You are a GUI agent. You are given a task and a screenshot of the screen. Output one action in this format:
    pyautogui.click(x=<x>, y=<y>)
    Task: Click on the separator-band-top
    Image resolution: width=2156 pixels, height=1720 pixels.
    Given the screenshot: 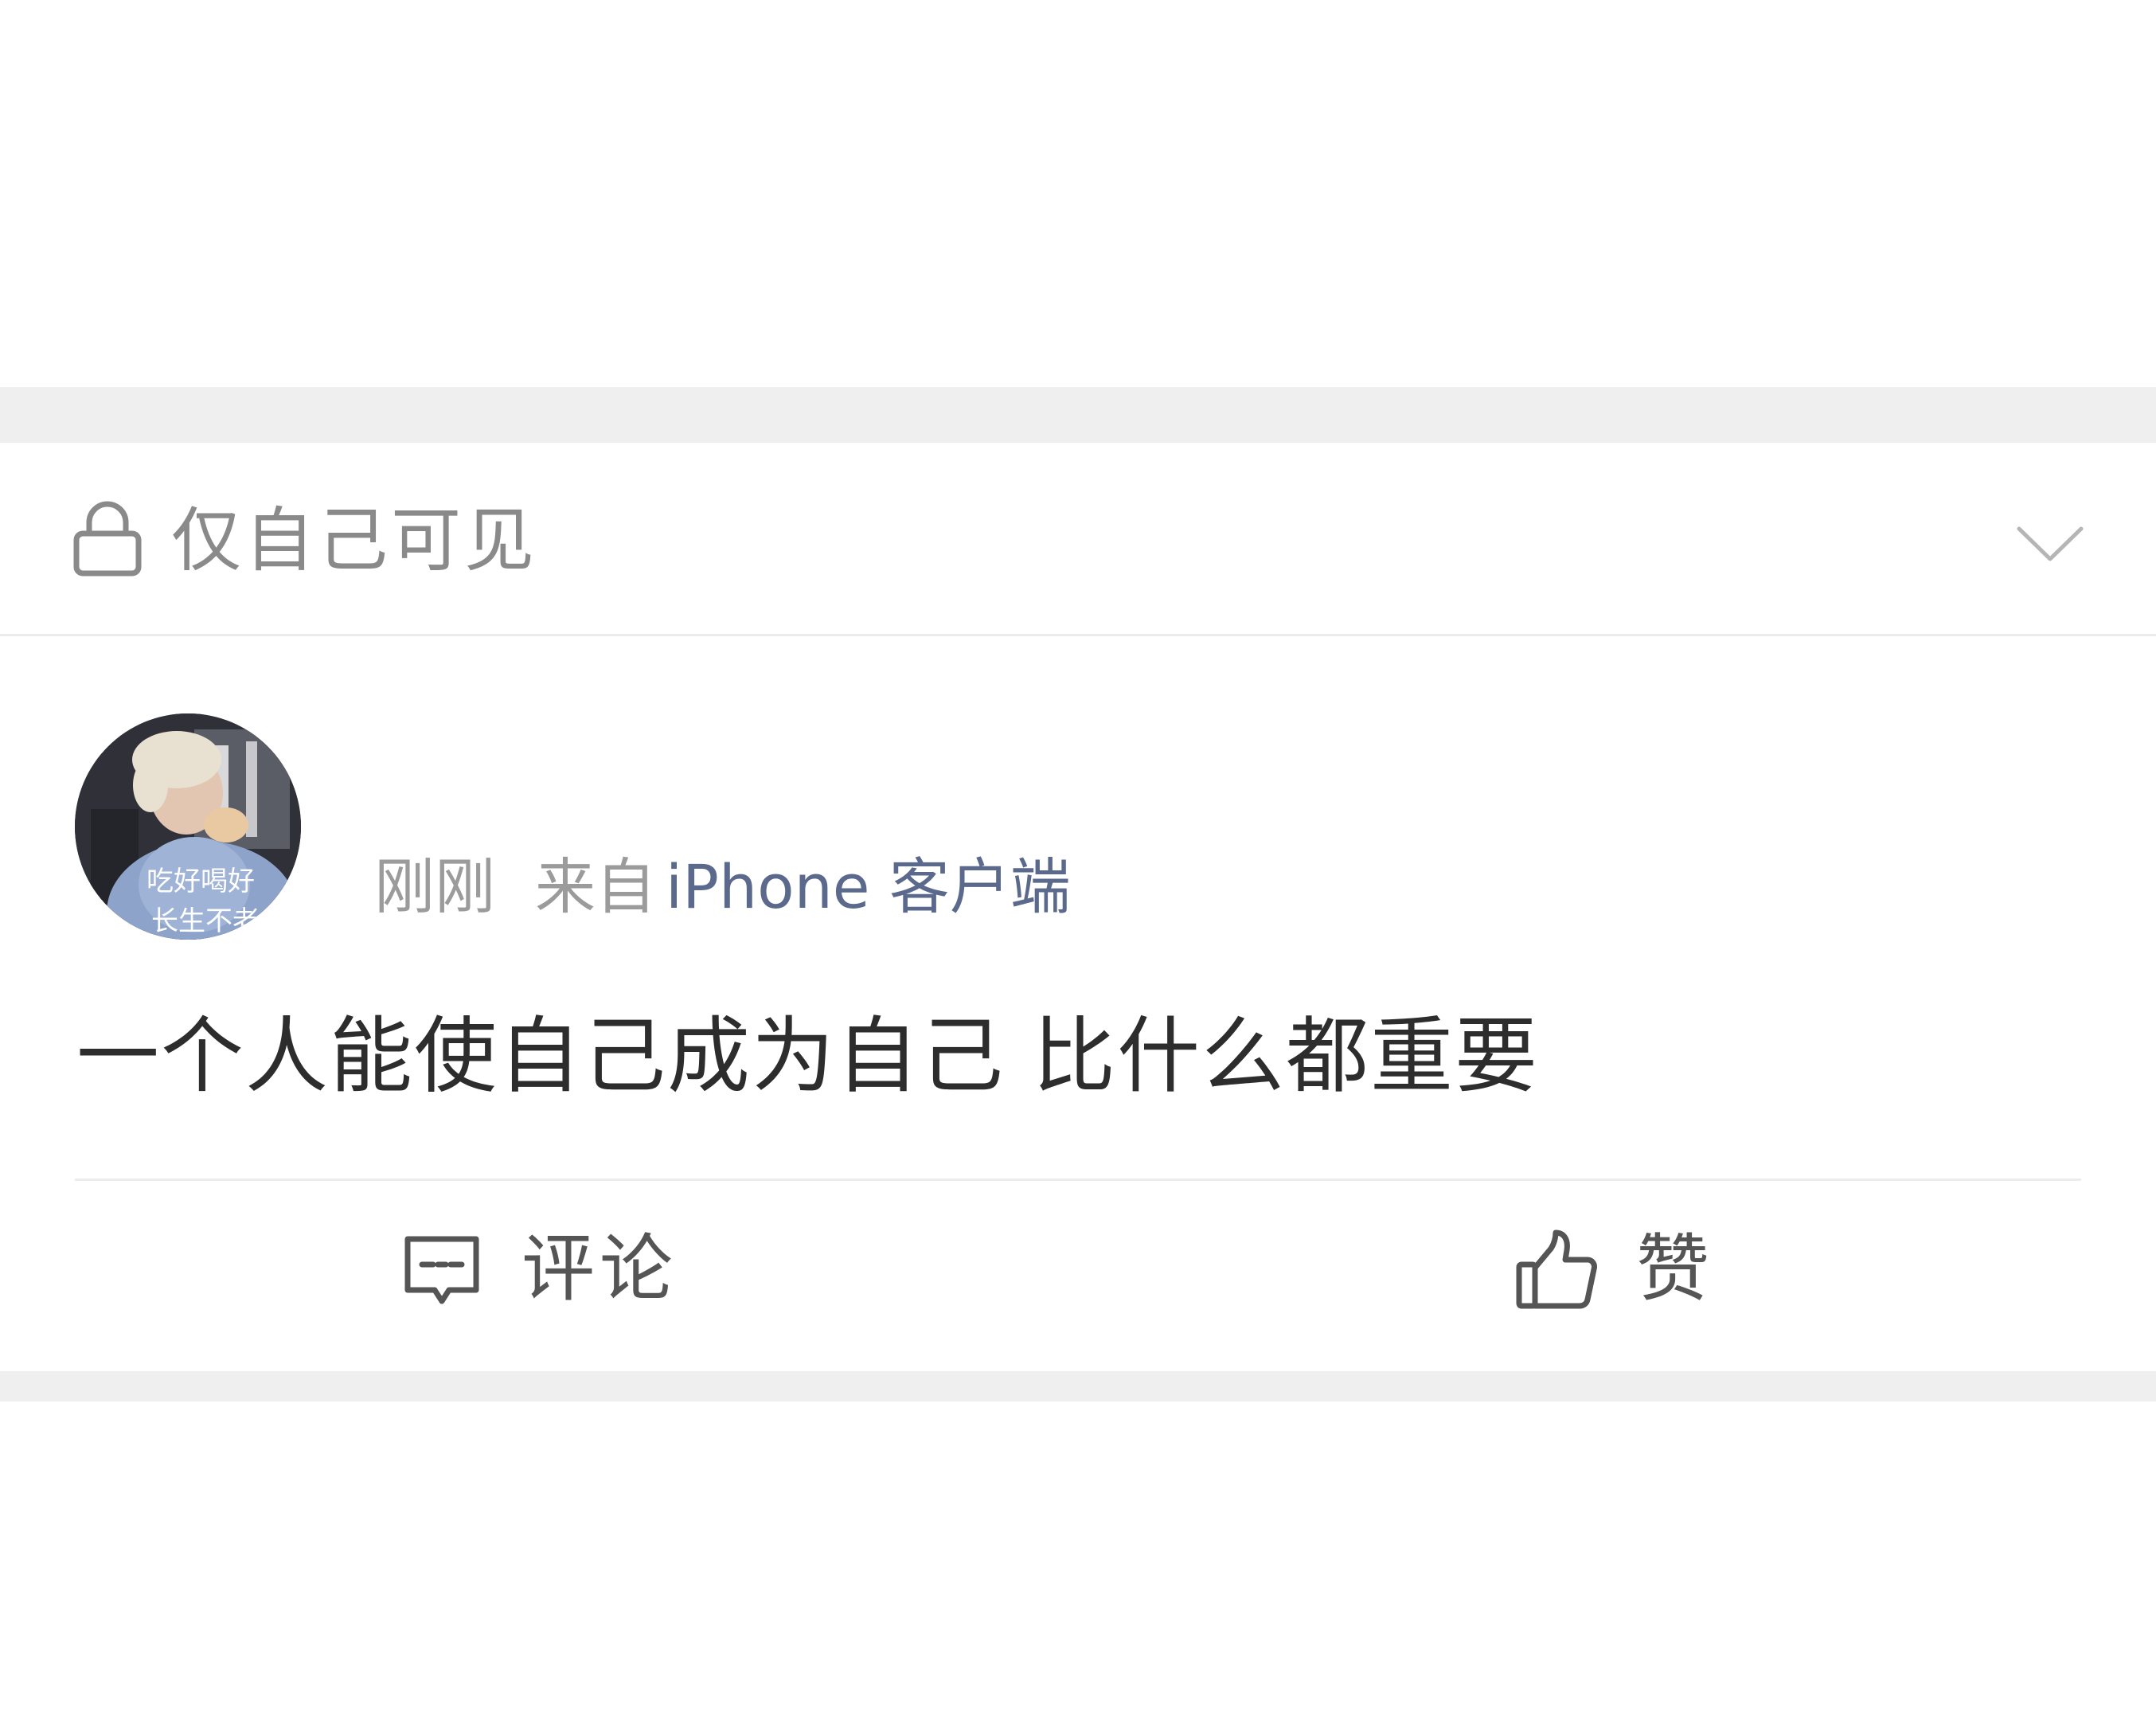 What is the action you would take?
    pyautogui.click(x=1078, y=415)
    